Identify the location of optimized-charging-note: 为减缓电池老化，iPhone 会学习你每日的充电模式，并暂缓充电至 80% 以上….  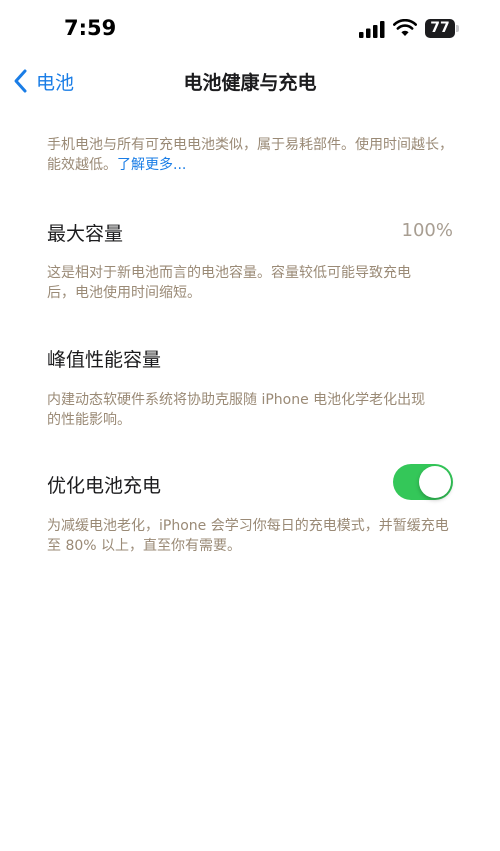
(248, 536).